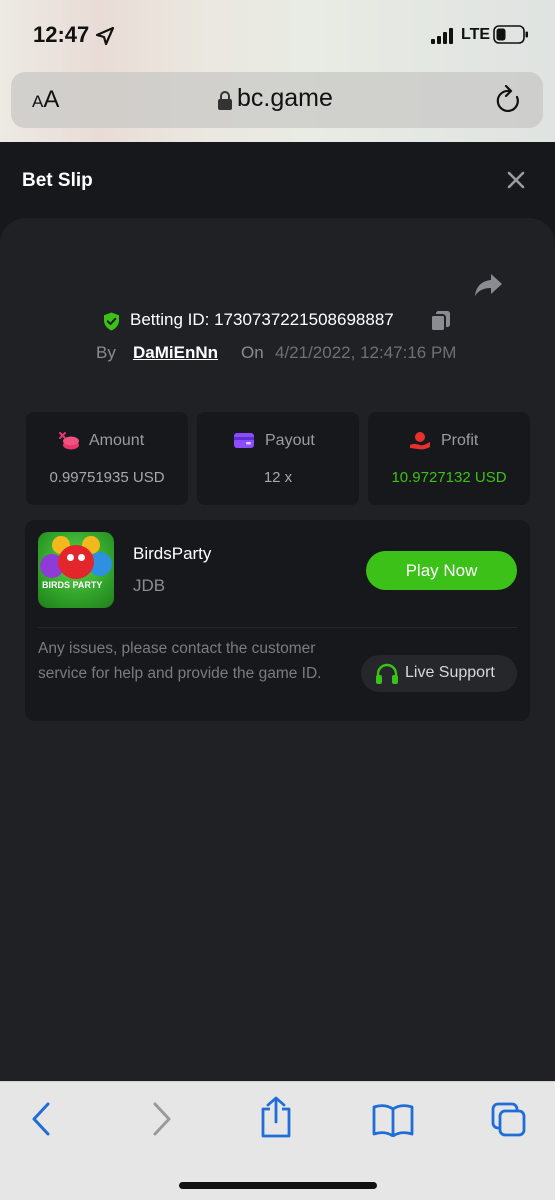  I want to click on network-type: LTE, so click(476, 34).